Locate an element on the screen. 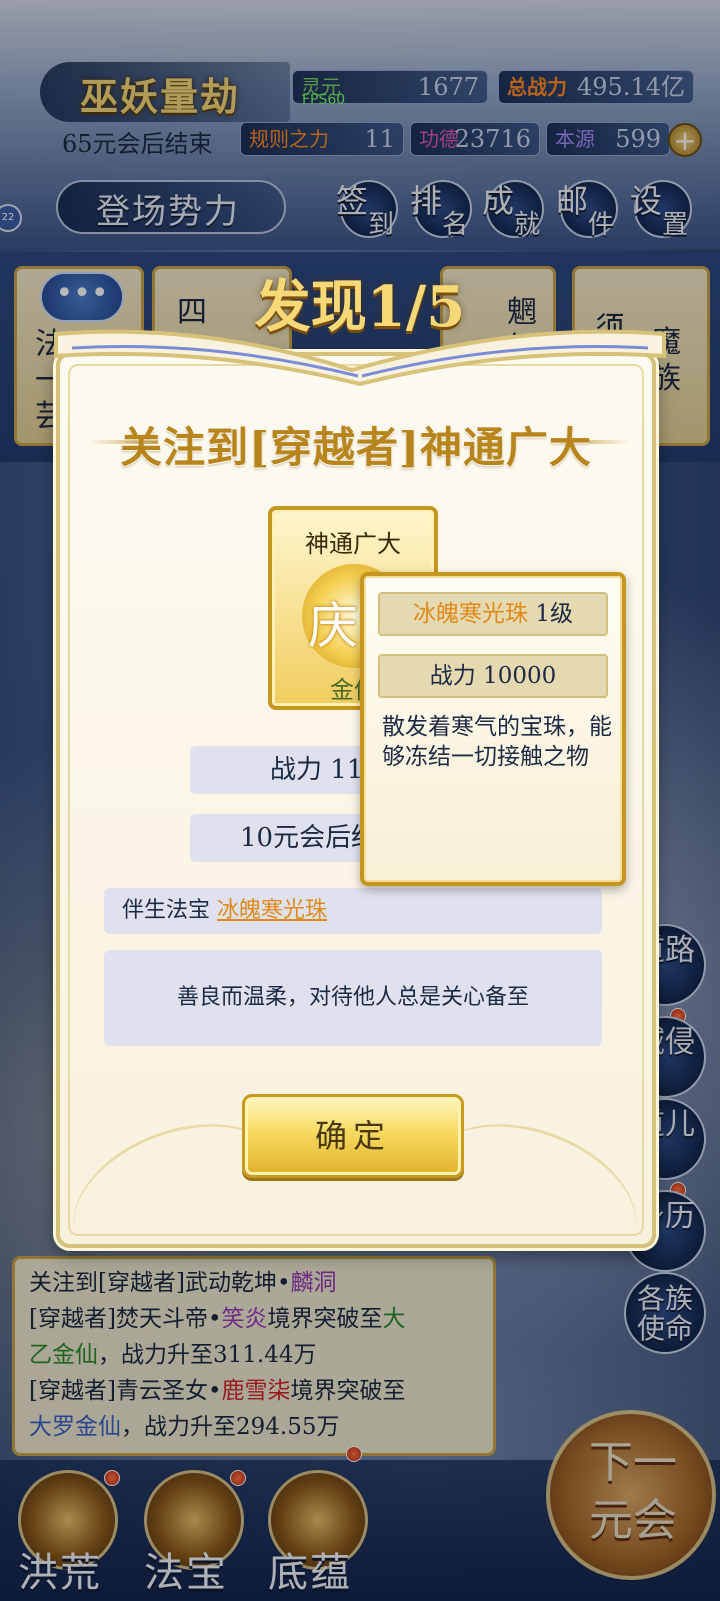 The width and height of the screenshot is (720, 1601). treasure-tooltip: 冰魄寒光珠 1级 战力 10000 散发着寒气的宝珠，能够冻结一切接触之物 is located at coordinates (493, 729).